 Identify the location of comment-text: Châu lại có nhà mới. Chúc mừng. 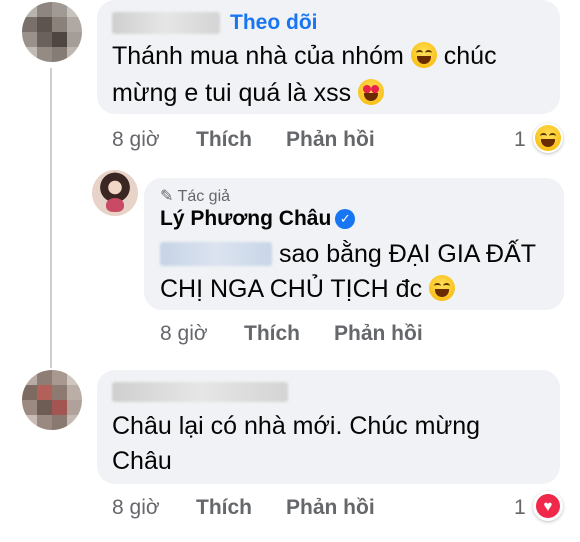
(296, 426).